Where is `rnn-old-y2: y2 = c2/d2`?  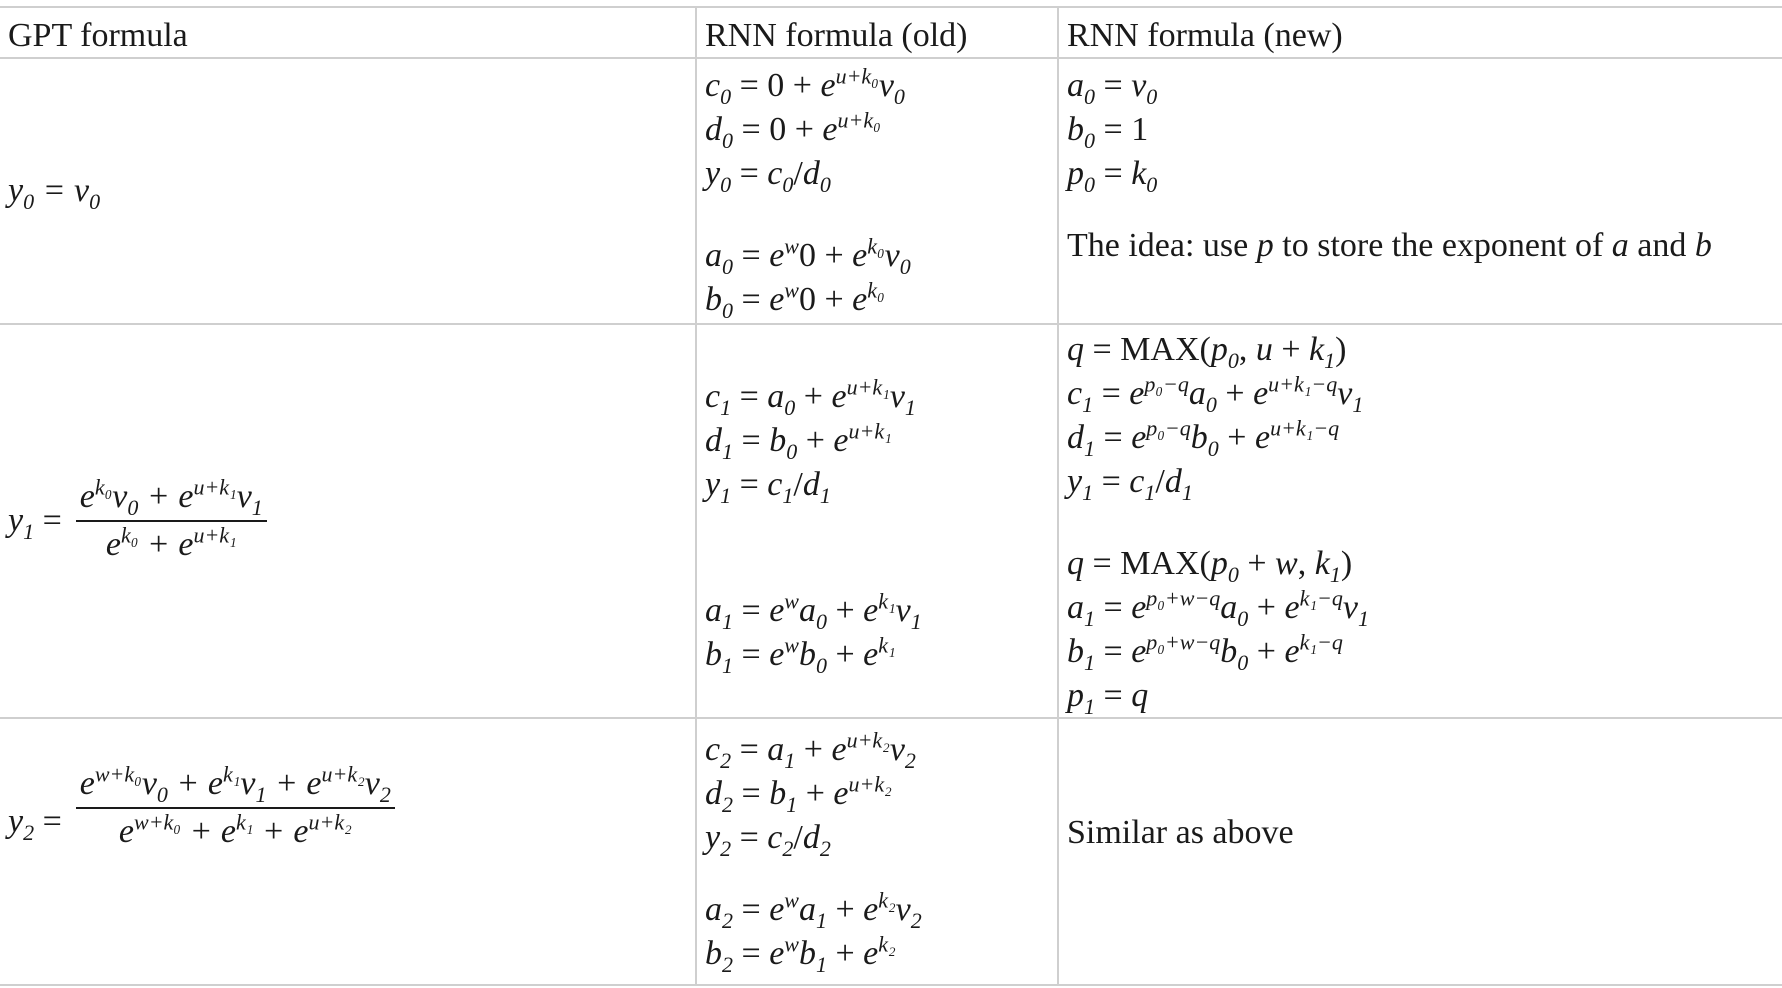
rnn-old-y2: y2 = c2/d2 is located at coordinates (768, 840).